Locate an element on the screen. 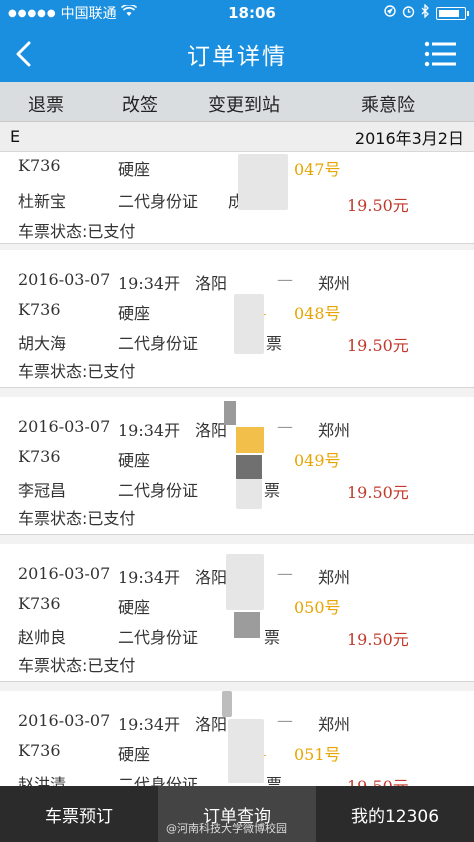  tab-refund: 退票 is located at coordinates (46, 104).